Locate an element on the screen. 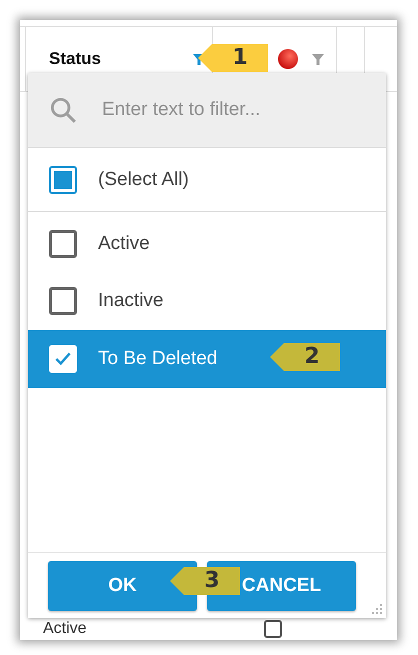  step-tooltip: 3 is located at coordinates (205, 581).